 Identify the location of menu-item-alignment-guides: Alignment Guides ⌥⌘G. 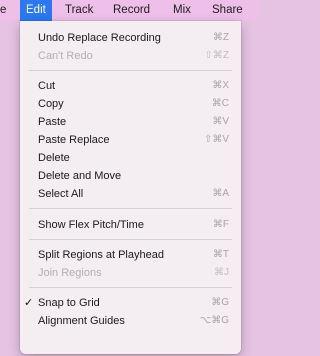
(130, 321).